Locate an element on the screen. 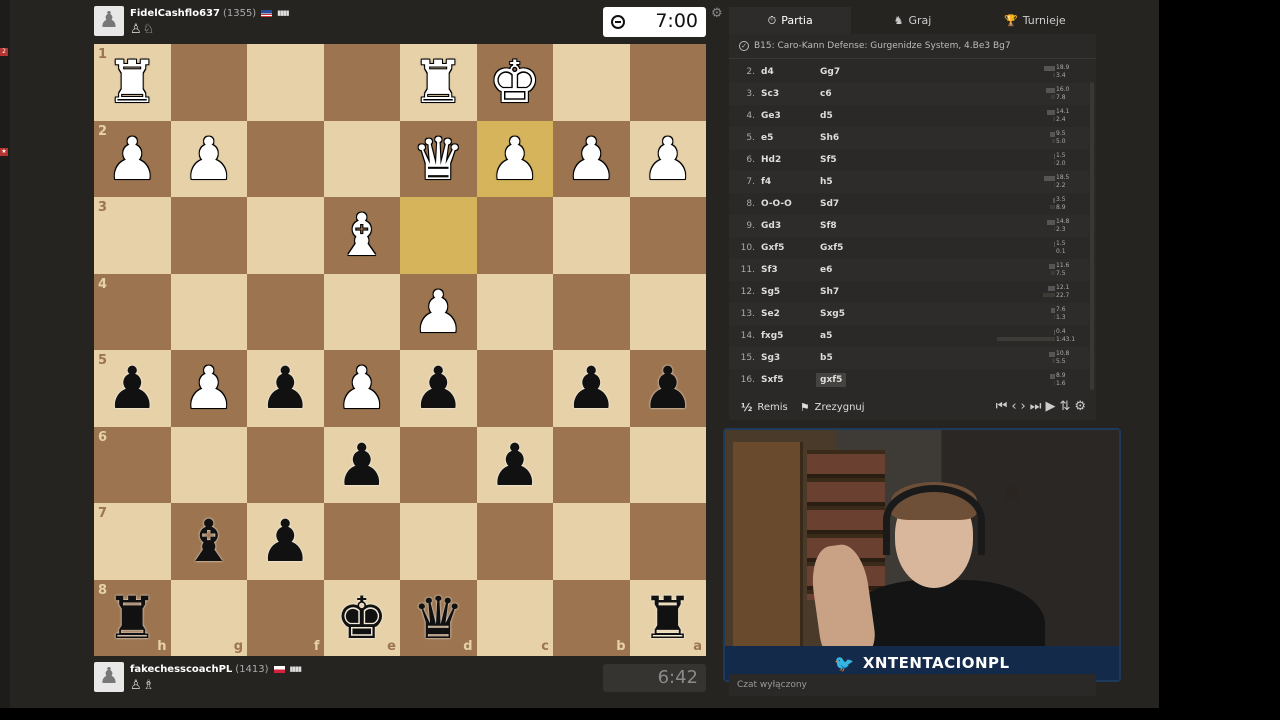  white-move: e5 is located at coordinates (790, 138).